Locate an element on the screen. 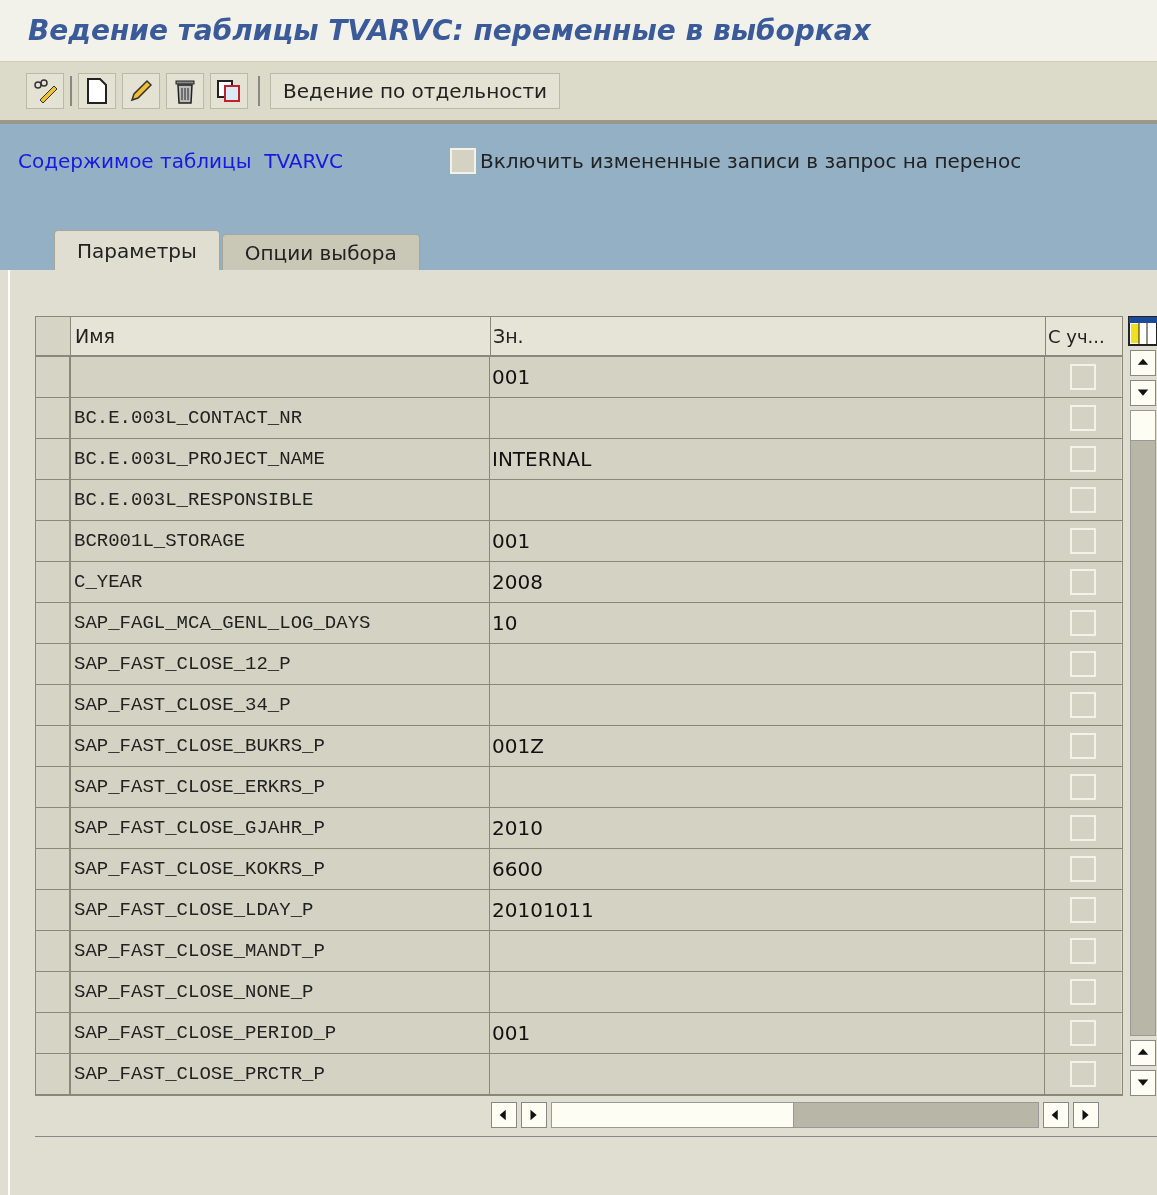 The height and width of the screenshot is (1195, 1157). table-cell: BC.E.003L_PROJECT_NAME is located at coordinates (280, 459).